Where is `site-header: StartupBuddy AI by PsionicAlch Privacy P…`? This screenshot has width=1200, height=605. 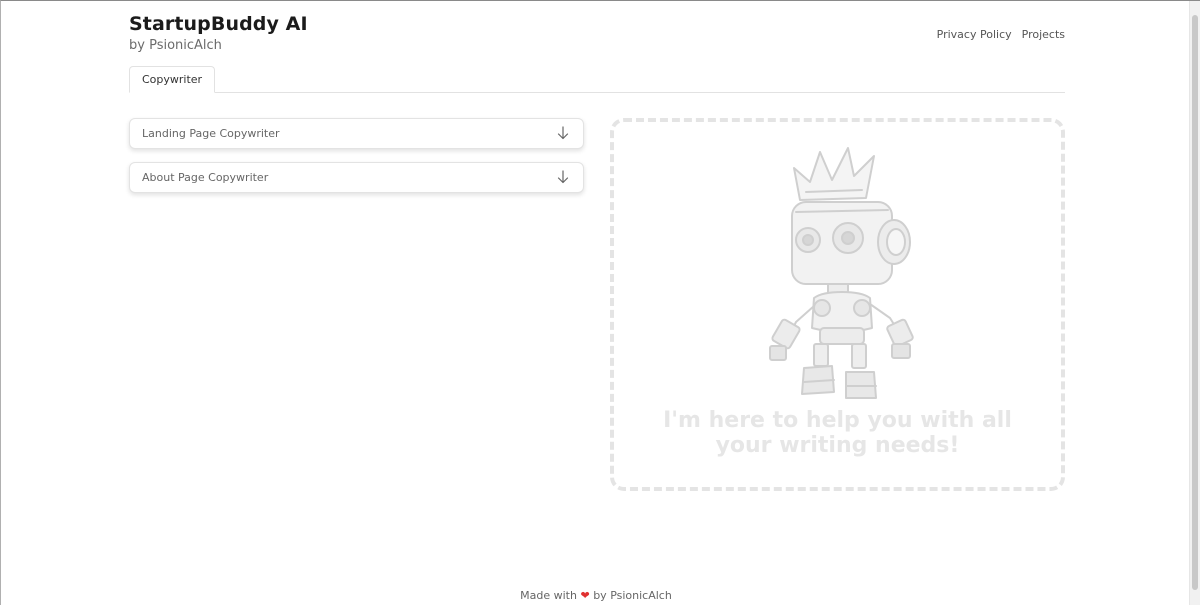 site-header: StartupBuddy AI by PsionicAlch Privacy P… is located at coordinates (597, 34).